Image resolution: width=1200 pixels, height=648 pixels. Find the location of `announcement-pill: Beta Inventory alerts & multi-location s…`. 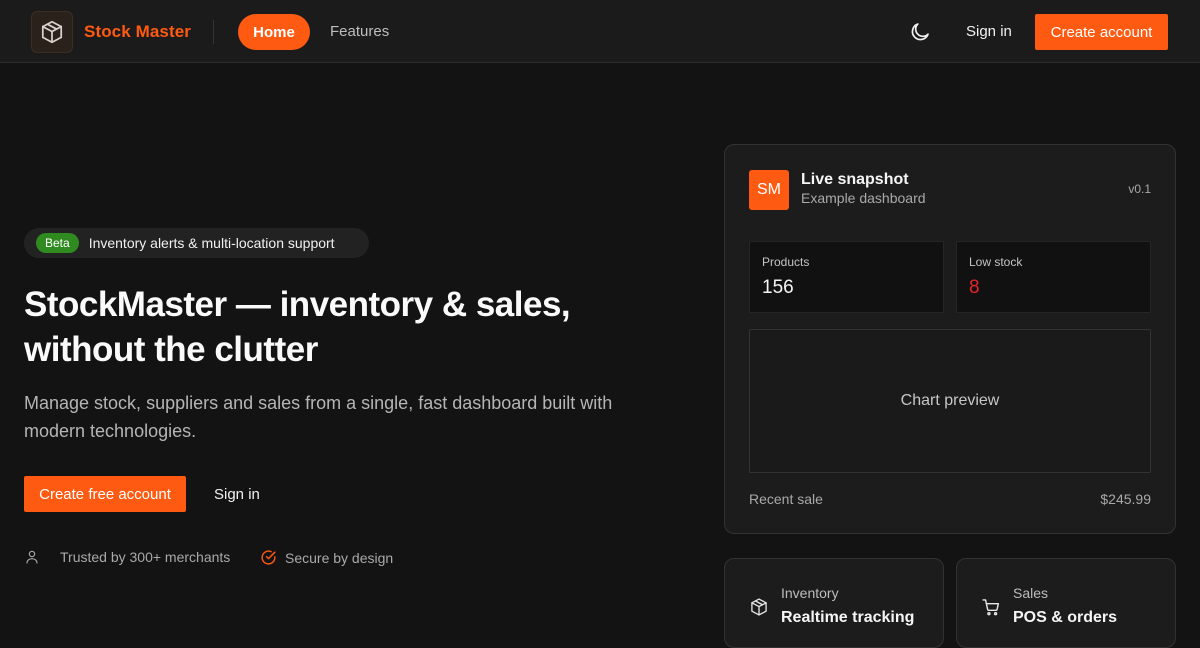

announcement-pill: Beta Inventory alerts & multi-location s… is located at coordinates (196, 243).